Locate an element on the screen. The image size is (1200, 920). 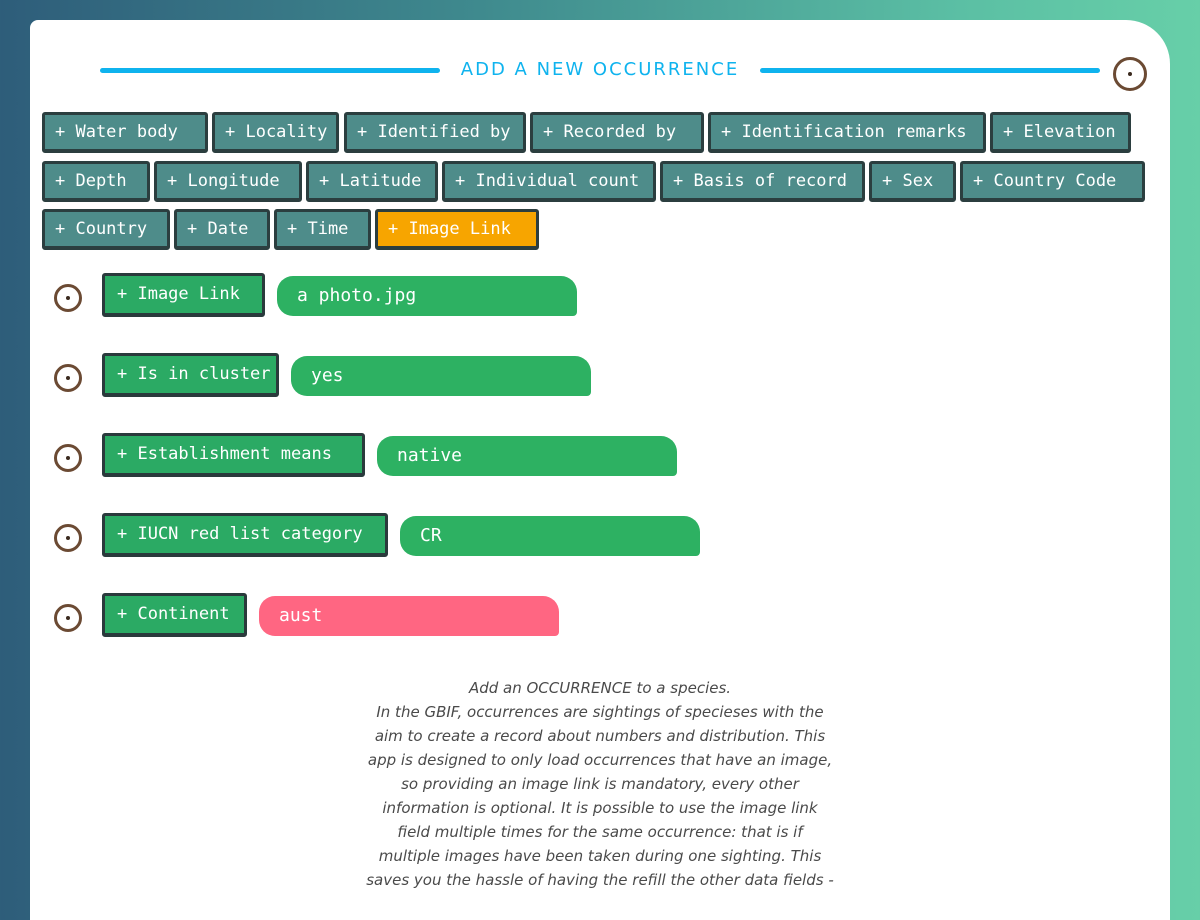
description-line: Add an OCCURRENCE to a species. is located at coordinates (600, 688).